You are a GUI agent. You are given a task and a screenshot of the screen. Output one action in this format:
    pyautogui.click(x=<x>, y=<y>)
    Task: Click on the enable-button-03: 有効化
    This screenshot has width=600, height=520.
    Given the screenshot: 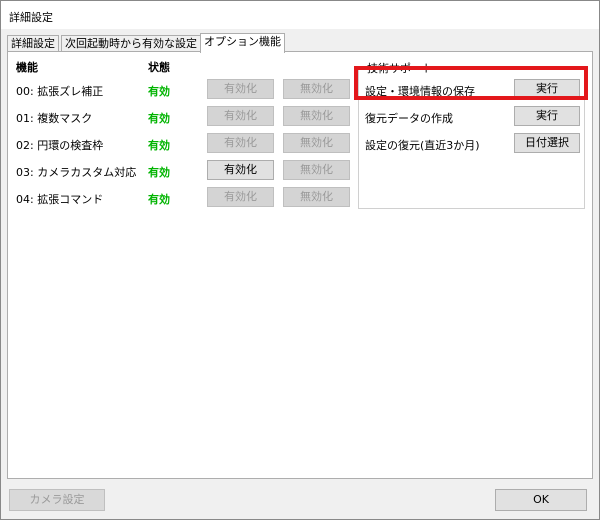 What is the action you would take?
    pyautogui.click(x=240, y=170)
    